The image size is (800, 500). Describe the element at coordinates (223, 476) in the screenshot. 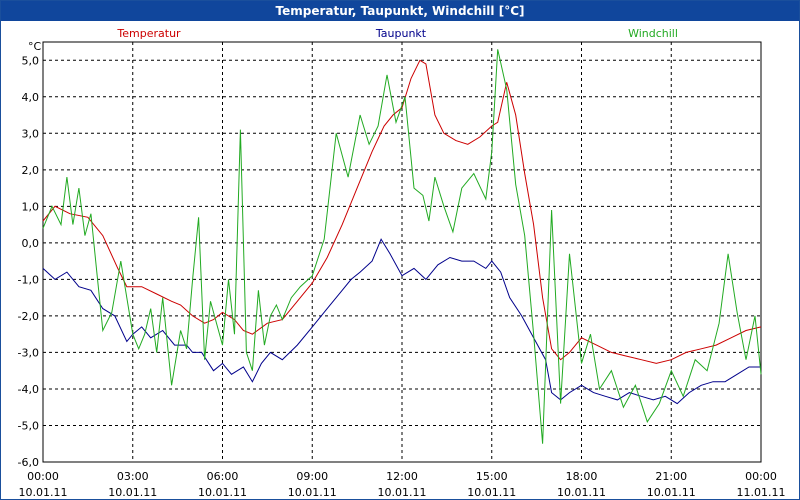

I see `x-tick-time: 06:00` at that location.